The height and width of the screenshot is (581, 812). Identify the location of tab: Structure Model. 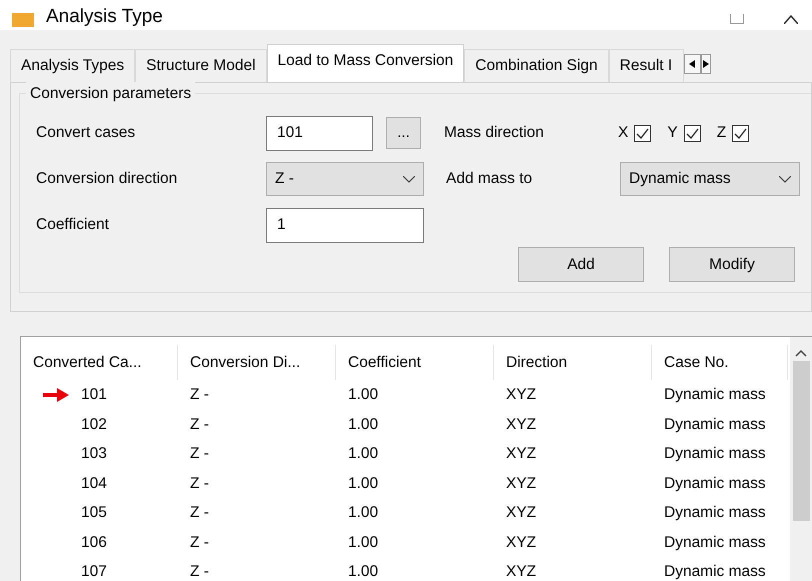
(201, 65).